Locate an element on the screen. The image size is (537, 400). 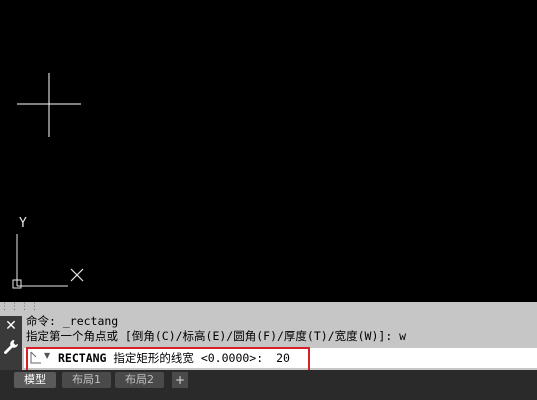
layout-tab-bar: 模型 布局1 布局2 + is located at coordinates (268, 385).